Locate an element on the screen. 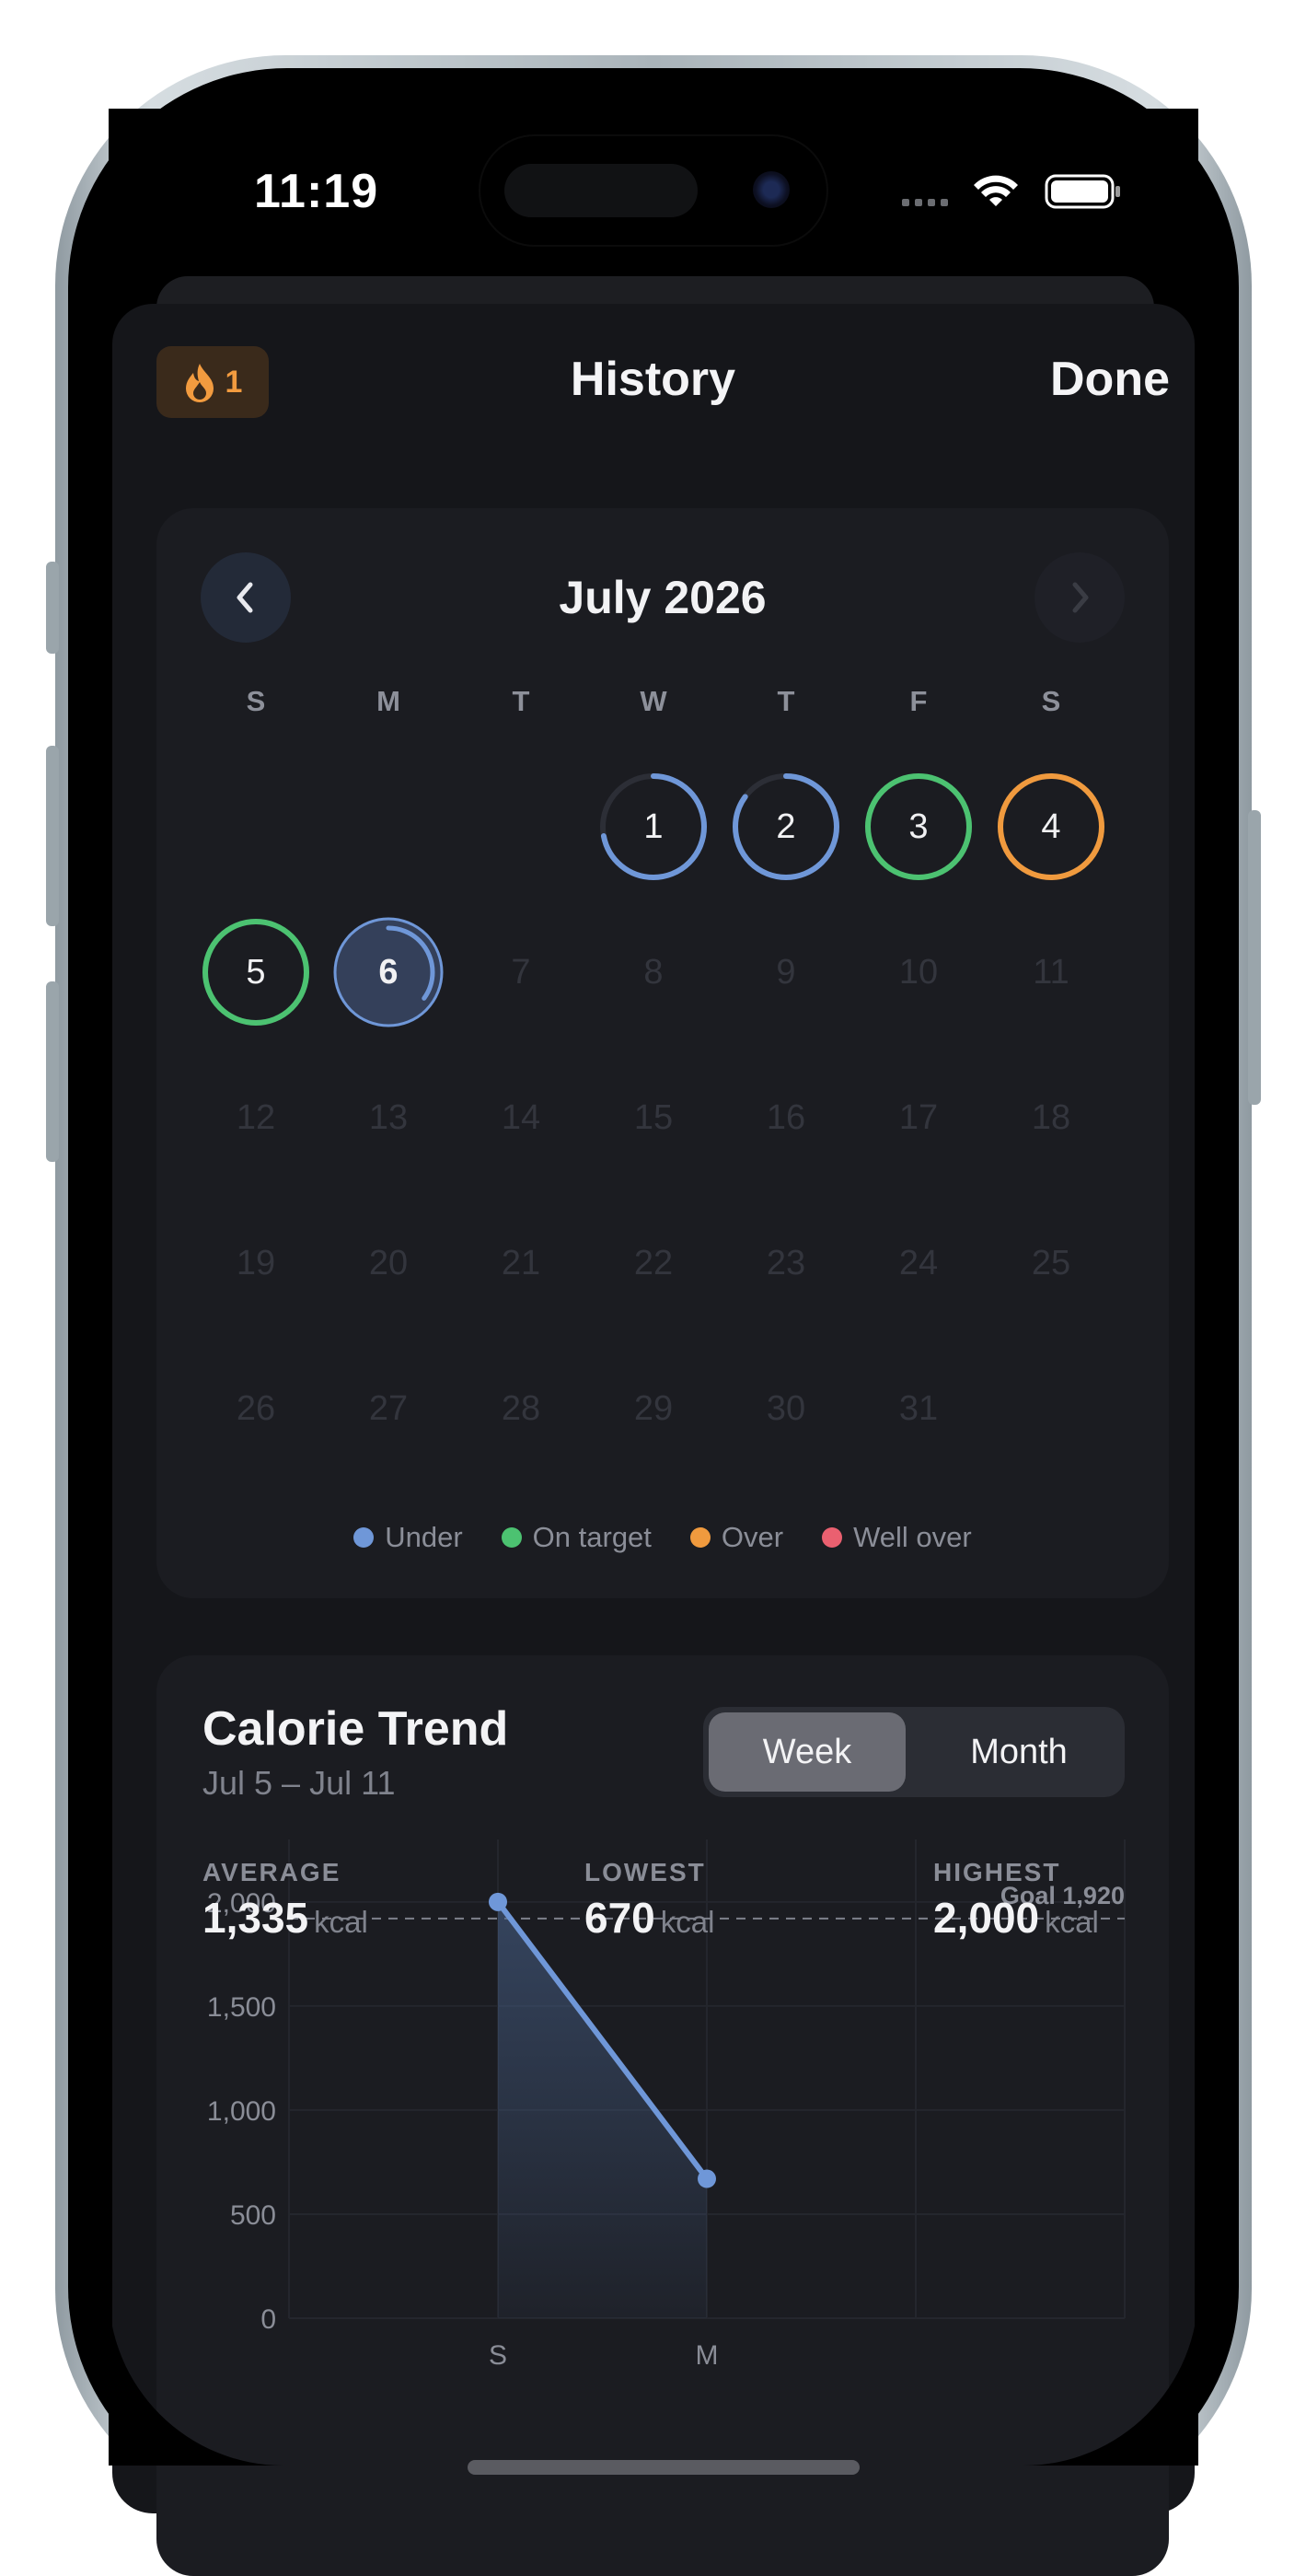 The image size is (1306, 2576). day-number: 26 is located at coordinates (256, 1408).